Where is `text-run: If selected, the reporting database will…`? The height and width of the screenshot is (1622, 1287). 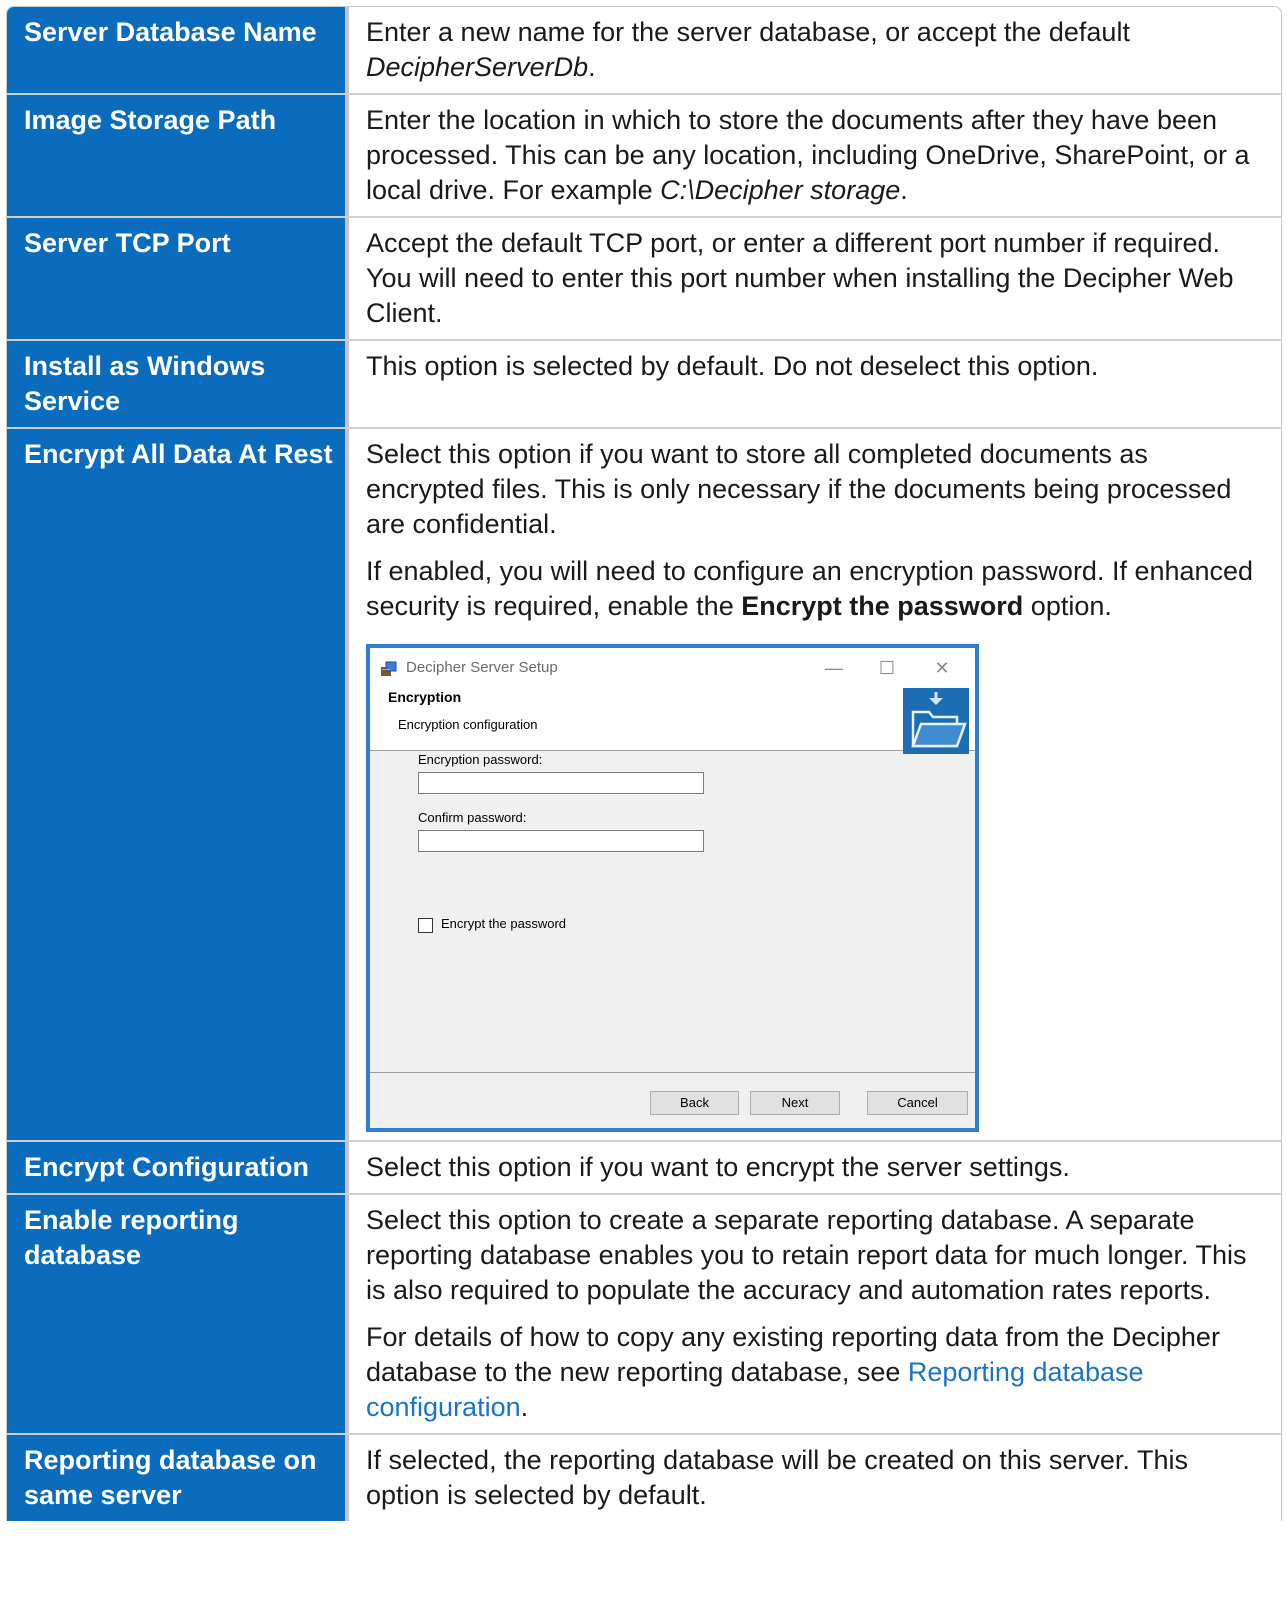 text-run: If selected, the reporting database will… is located at coordinates (777, 1477).